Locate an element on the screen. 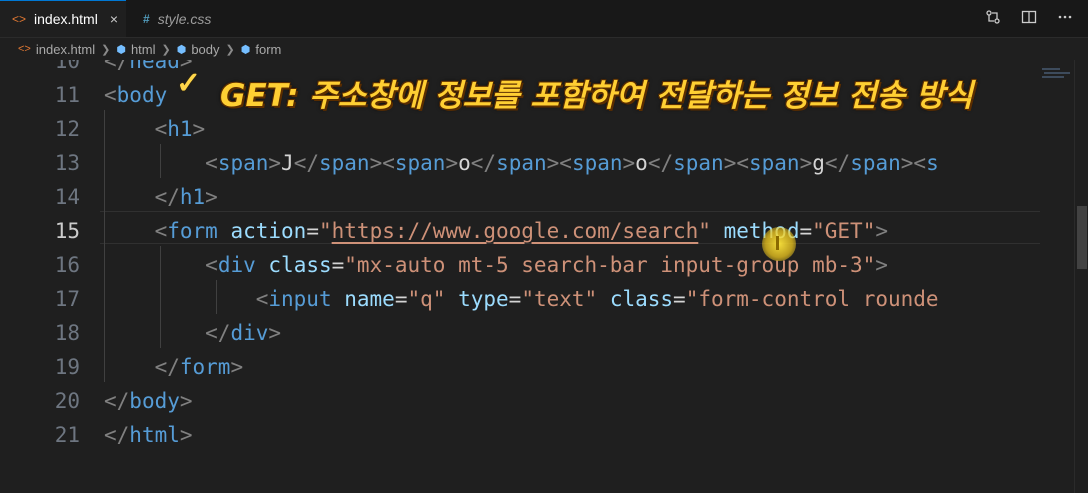  breadcrumb: <> index.html ❯ ⬢ html ❯ ⬢ body ❯ ⬢ form is located at coordinates (544, 49).